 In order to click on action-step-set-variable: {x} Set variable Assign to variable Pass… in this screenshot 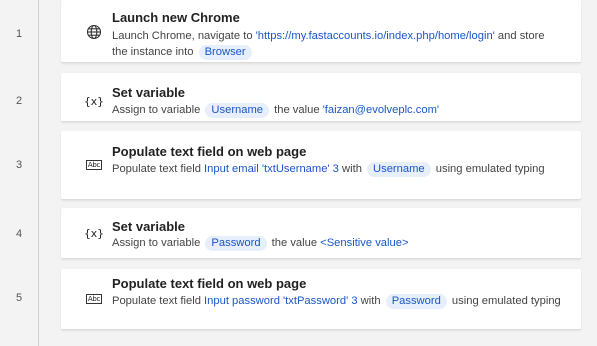, I will do `click(321, 233)`.